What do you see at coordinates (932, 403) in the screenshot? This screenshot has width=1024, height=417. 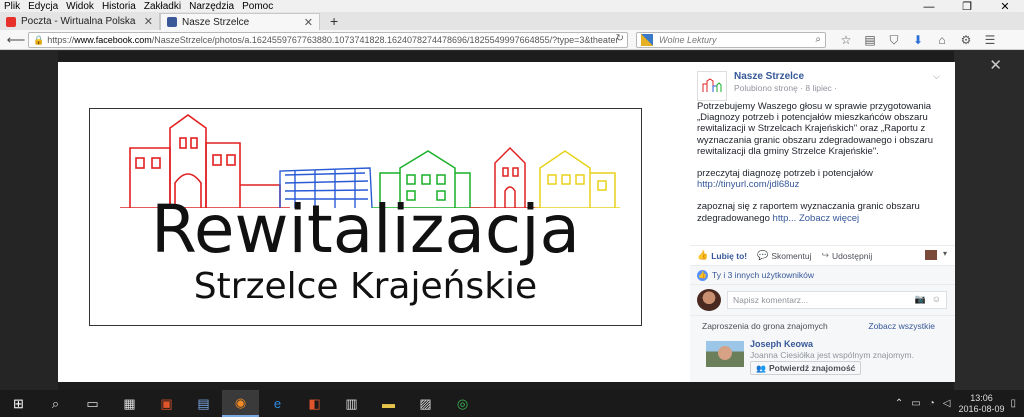 I see `network-icon: ◔` at bounding box center [932, 403].